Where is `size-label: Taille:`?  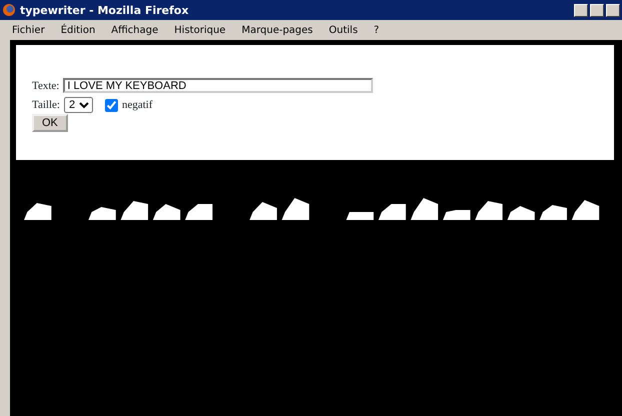 size-label: Taille: is located at coordinates (46, 105).